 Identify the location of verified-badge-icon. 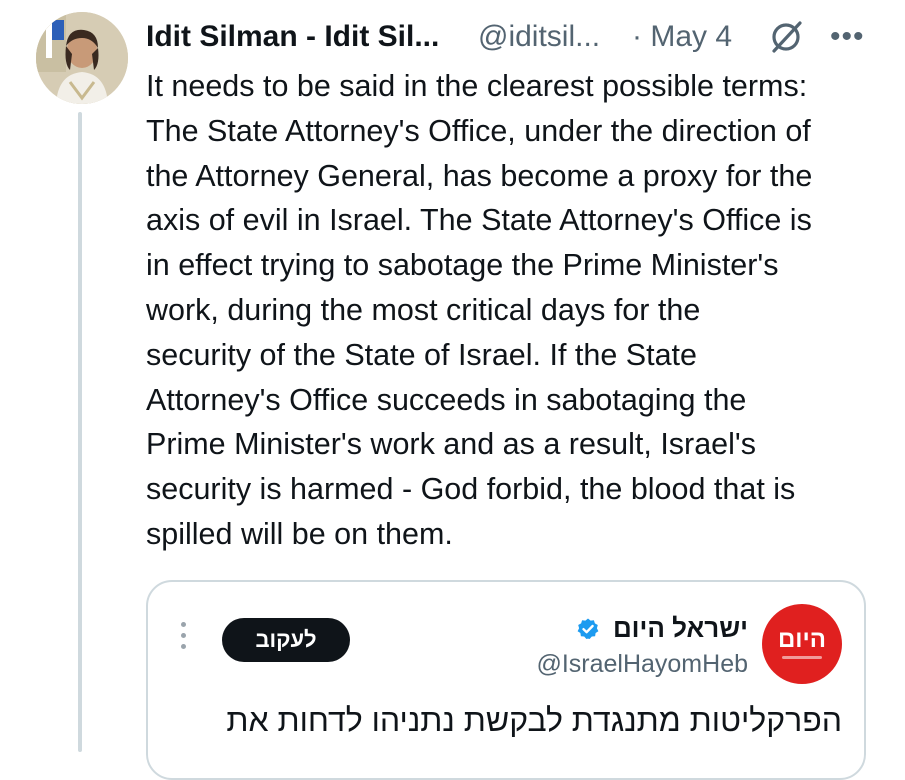
(588, 628).